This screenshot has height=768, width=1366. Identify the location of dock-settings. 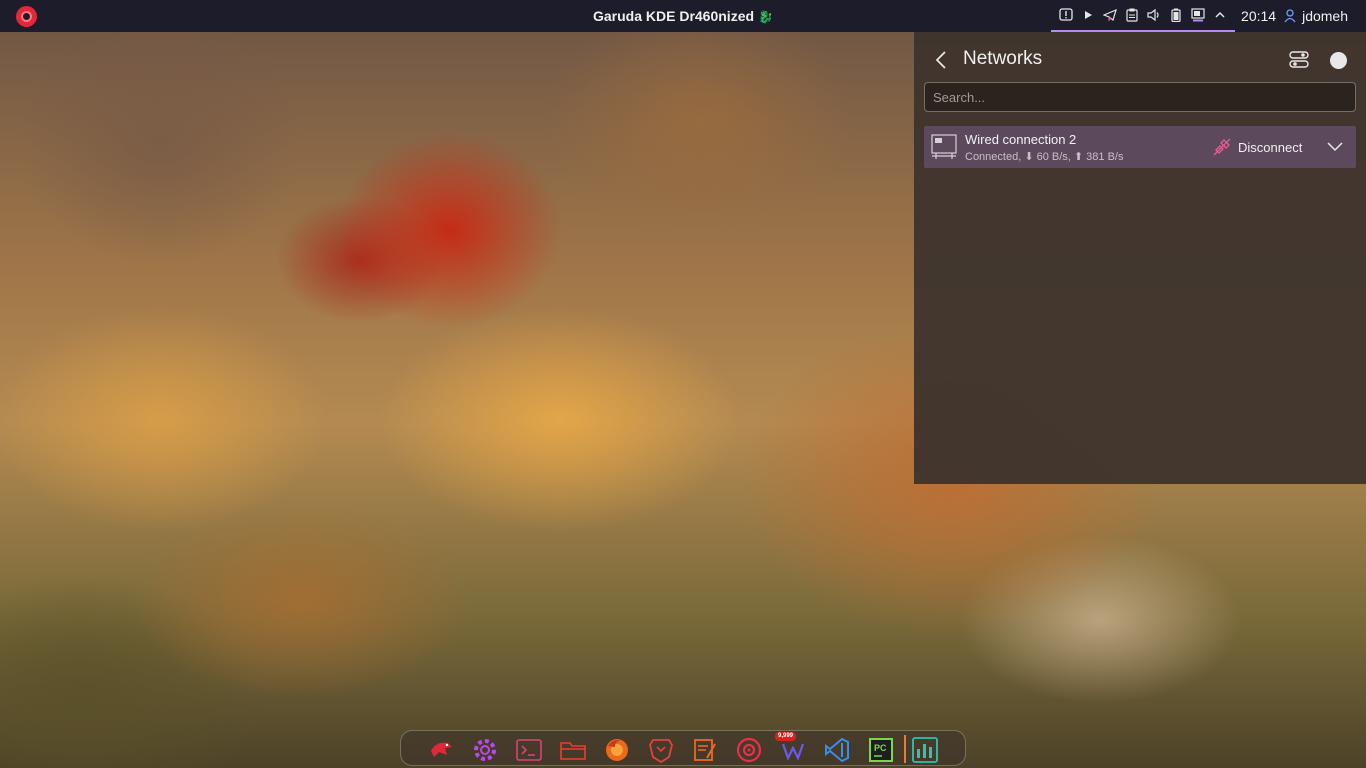
(485, 750).